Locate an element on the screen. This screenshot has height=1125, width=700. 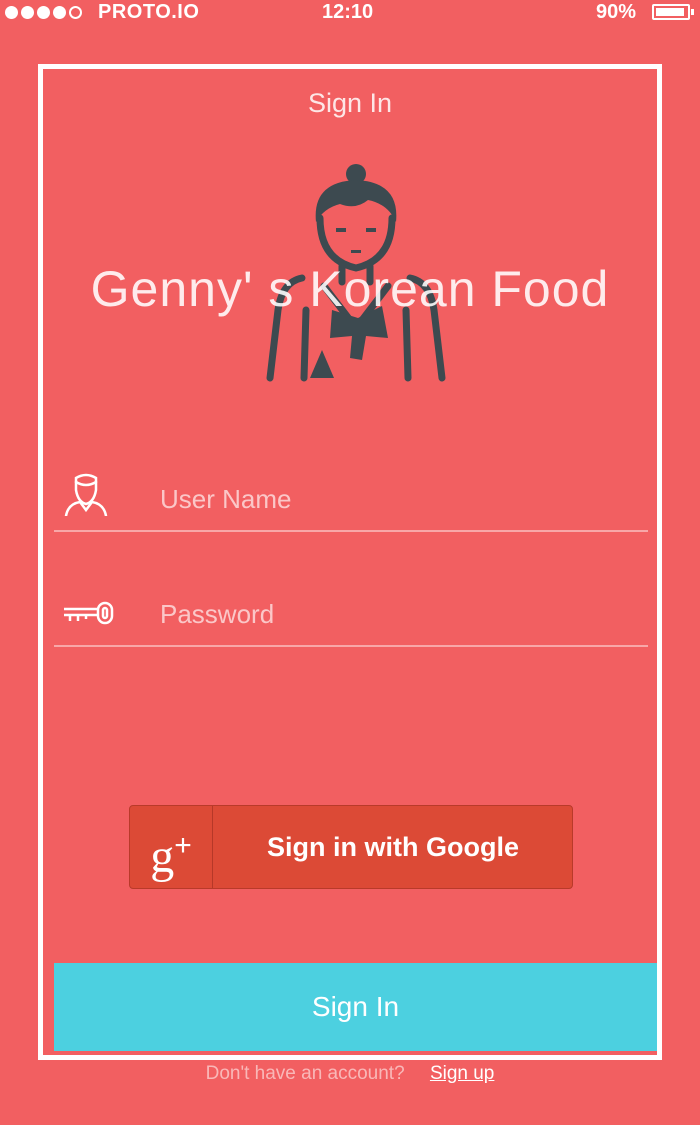
google-plus-icon: g+ is located at coordinates (171, 847).